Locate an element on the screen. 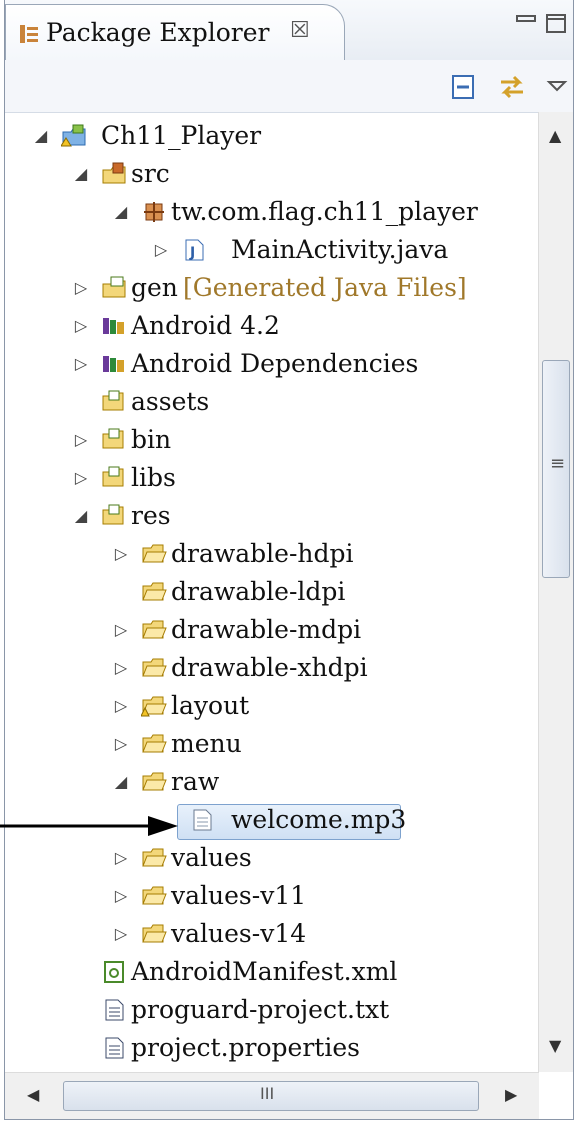 Image resolution: width=576 pixels, height=1122 pixels. tree-label: MainActivity.java is located at coordinates (340, 249).